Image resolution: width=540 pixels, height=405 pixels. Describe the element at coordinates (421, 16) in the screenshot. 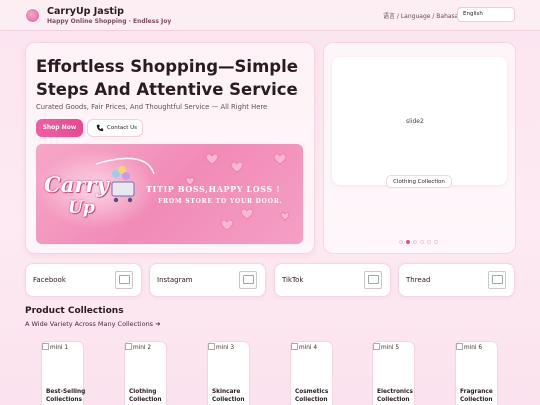

I see `language-label: 语言 / Language / Bahasa` at that location.